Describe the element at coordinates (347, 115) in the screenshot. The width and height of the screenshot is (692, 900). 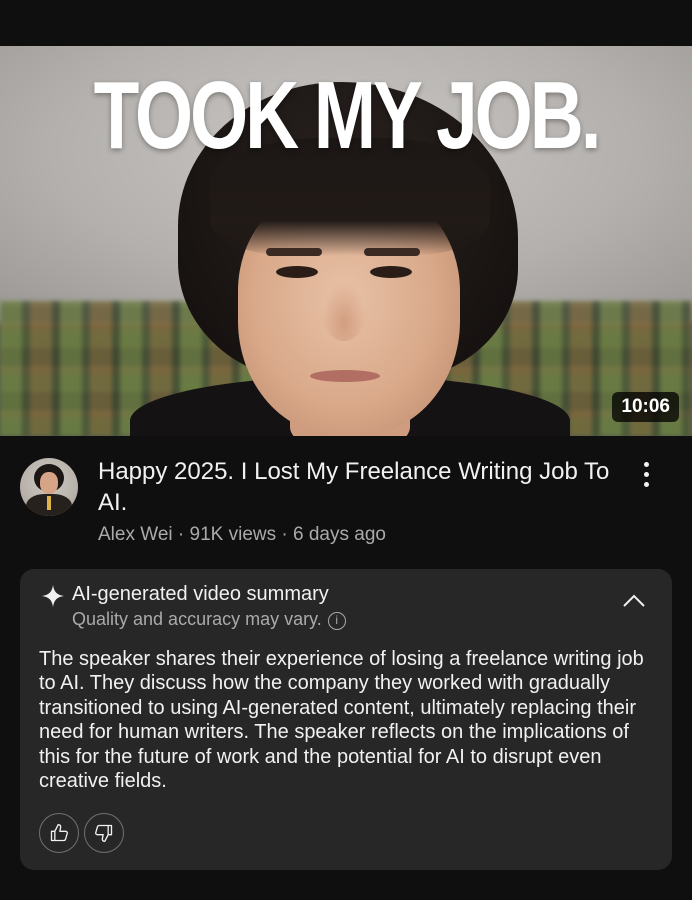
I see `thumbnail-headline: TOOK MY JOB.` at that location.